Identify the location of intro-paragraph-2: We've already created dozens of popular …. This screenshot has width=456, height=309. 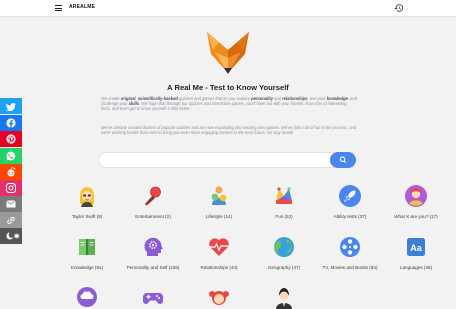
(229, 130).